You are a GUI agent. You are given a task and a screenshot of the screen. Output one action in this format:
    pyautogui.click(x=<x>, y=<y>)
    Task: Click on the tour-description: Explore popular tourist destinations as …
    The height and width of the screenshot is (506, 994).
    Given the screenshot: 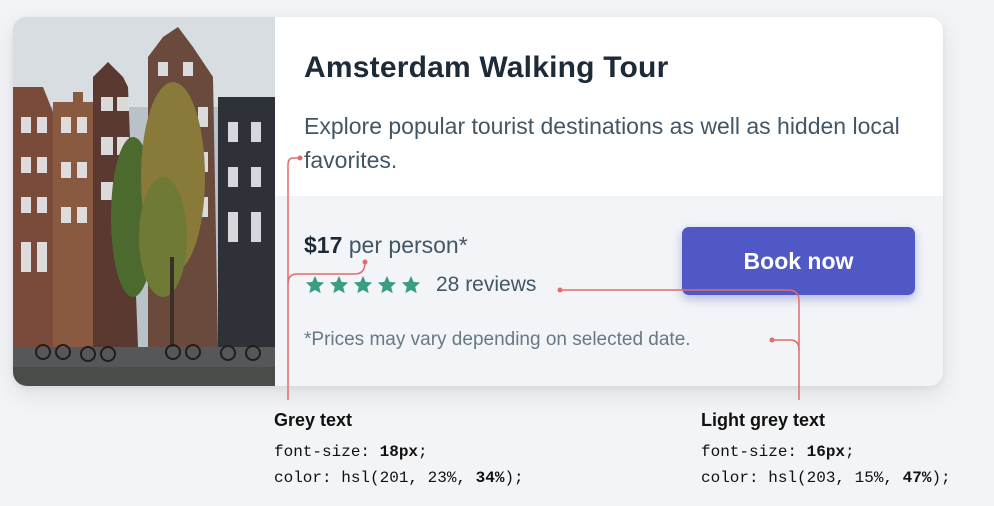 What is the action you would take?
    pyautogui.click(x=602, y=143)
    